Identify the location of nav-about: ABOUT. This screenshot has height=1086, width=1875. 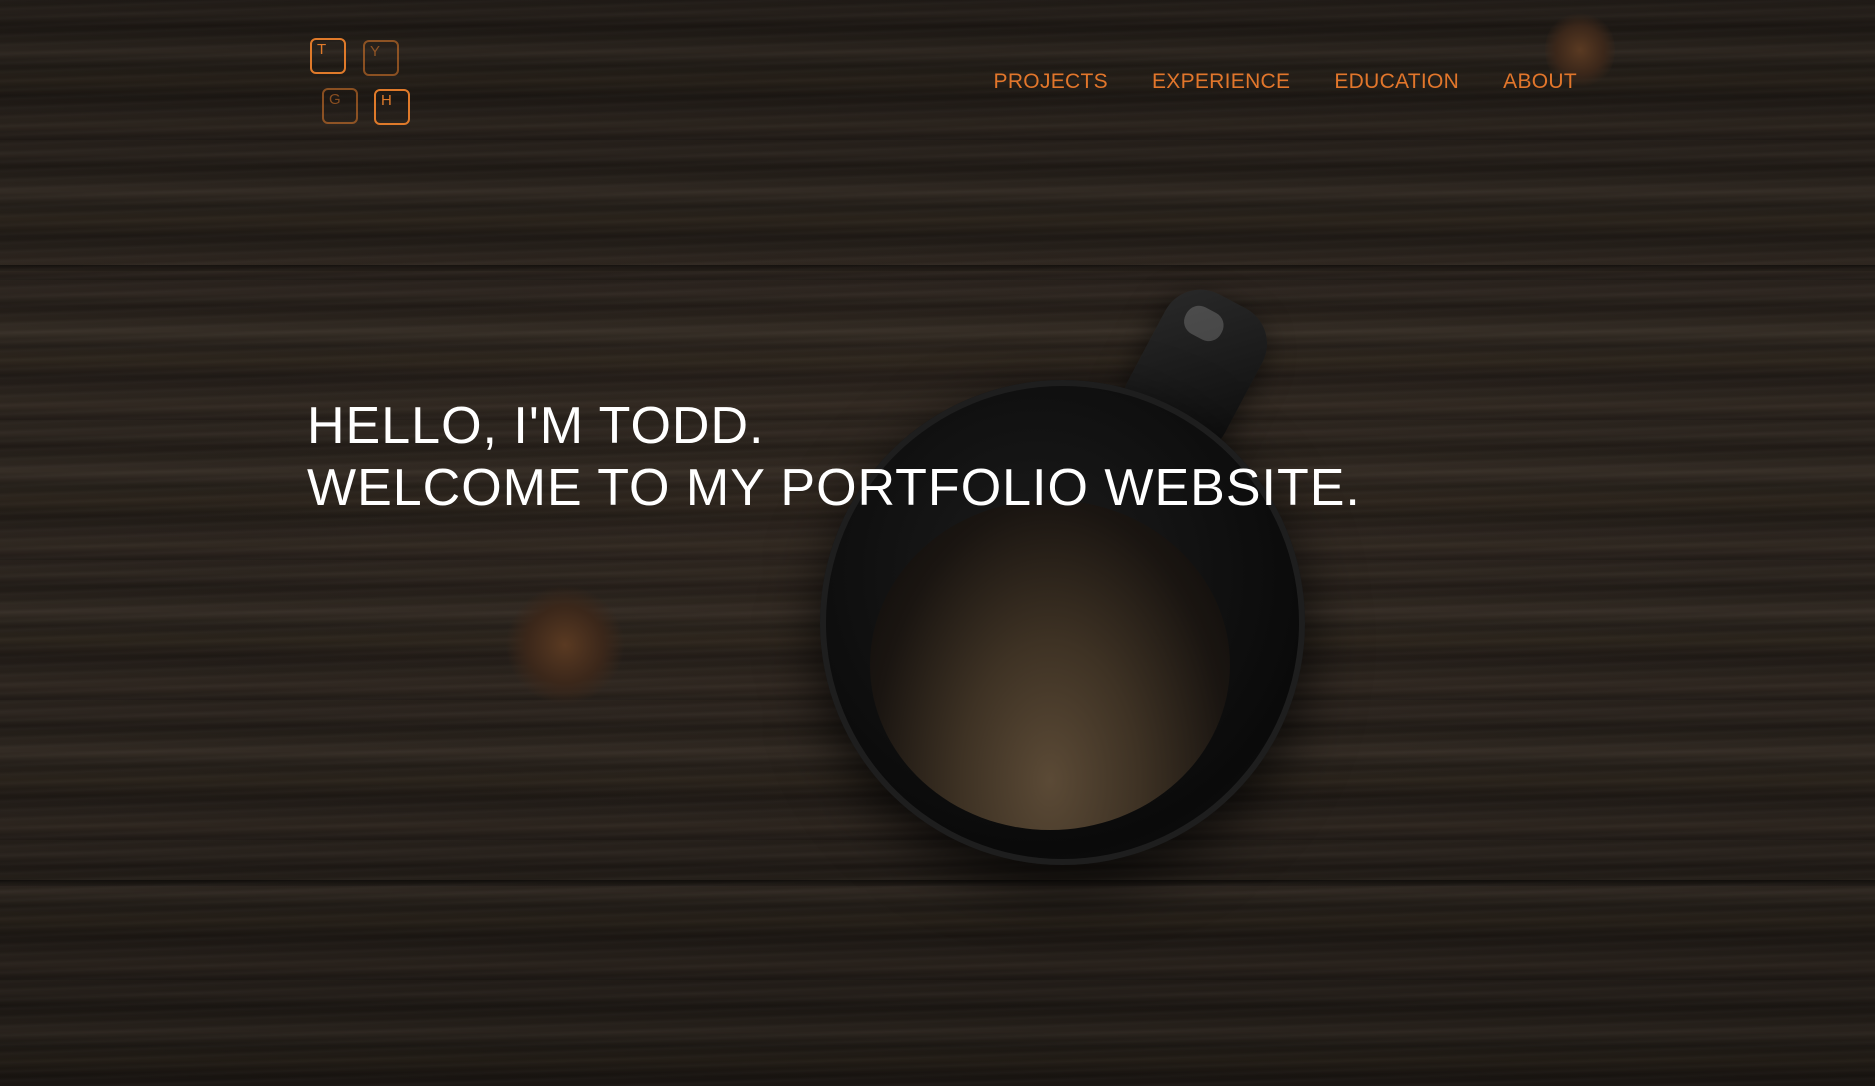
(1540, 82).